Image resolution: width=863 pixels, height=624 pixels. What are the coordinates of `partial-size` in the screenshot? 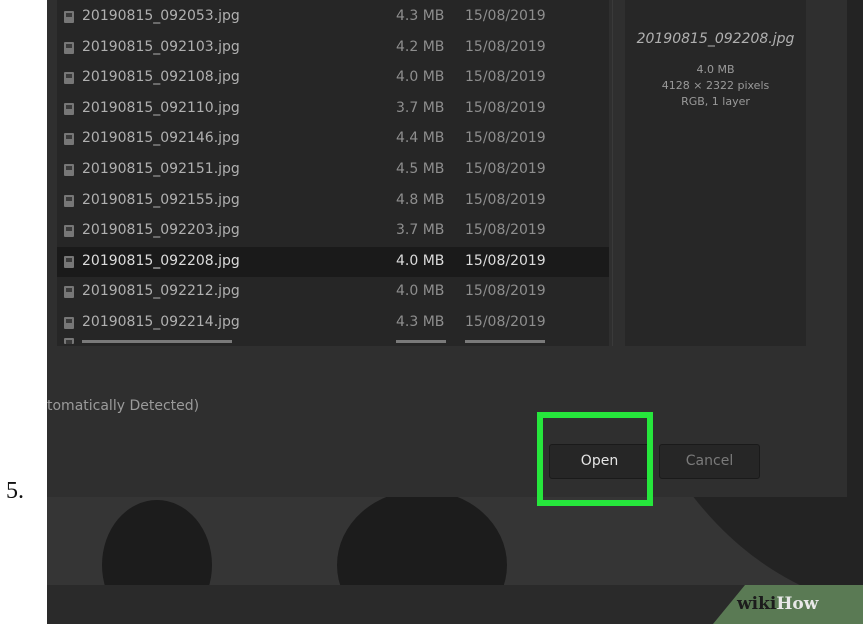 It's located at (421, 341).